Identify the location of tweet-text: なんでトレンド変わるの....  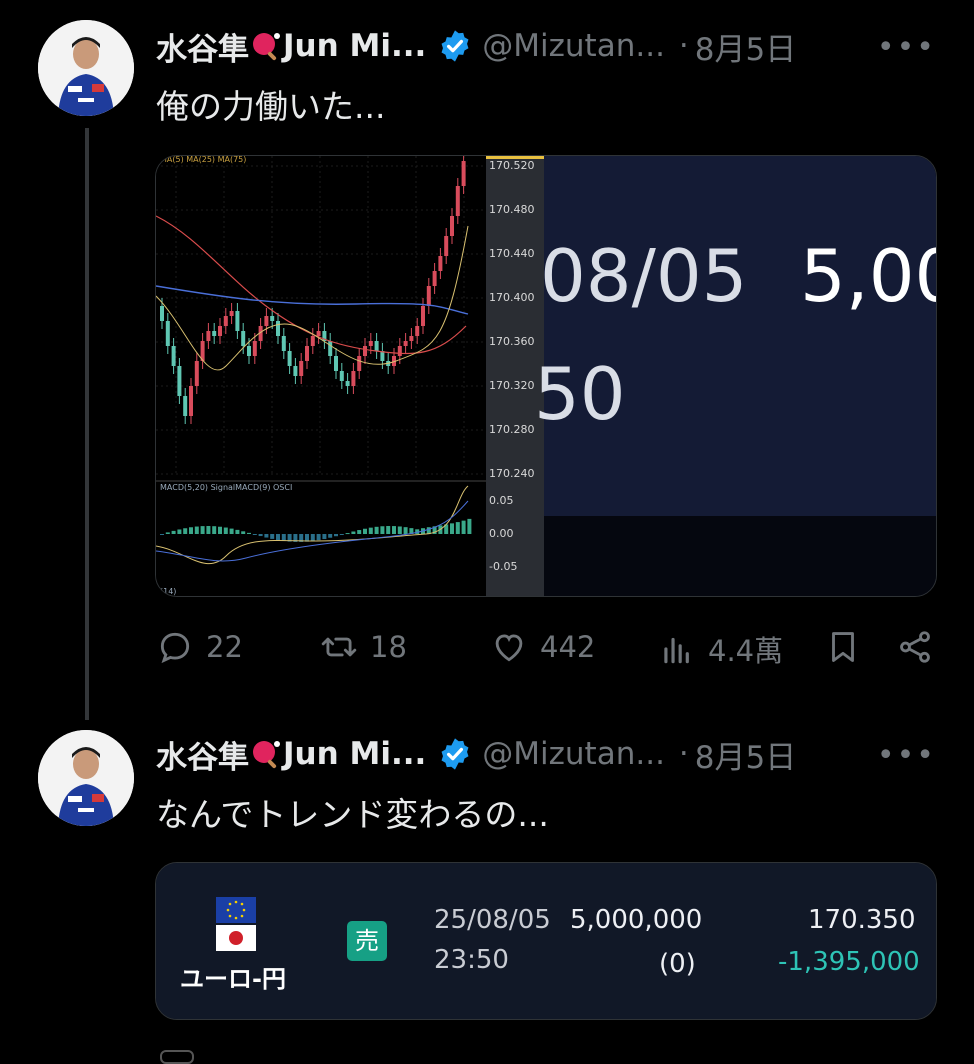
(352, 814).